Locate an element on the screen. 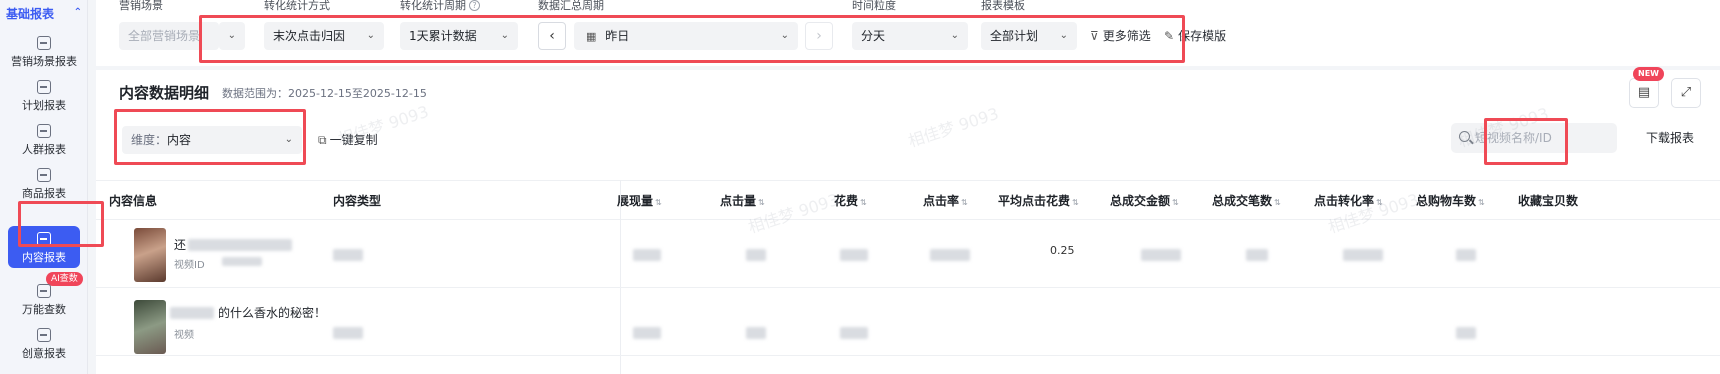 The width and height of the screenshot is (1720, 374). expand-icon: ⤢ is located at coordinates (1686, 92).